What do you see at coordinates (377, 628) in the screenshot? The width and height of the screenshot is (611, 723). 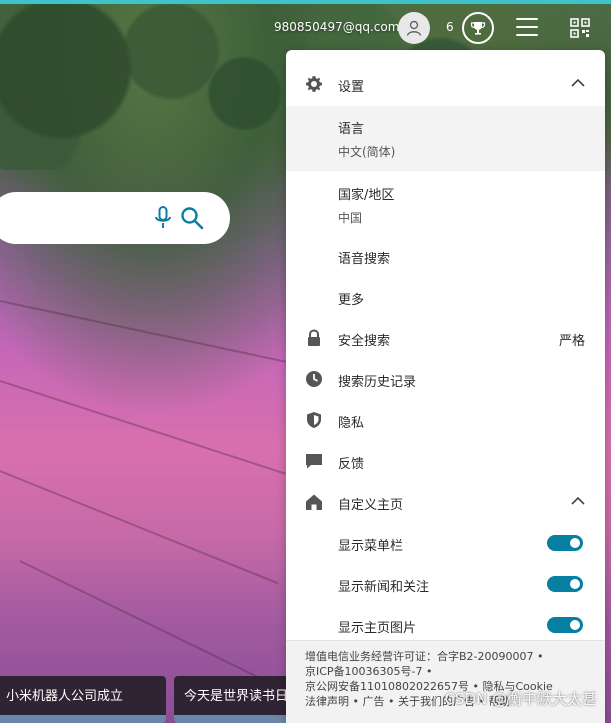 I see `show-home-image-label: 显示主页图片` at bounding box center [377, 628].